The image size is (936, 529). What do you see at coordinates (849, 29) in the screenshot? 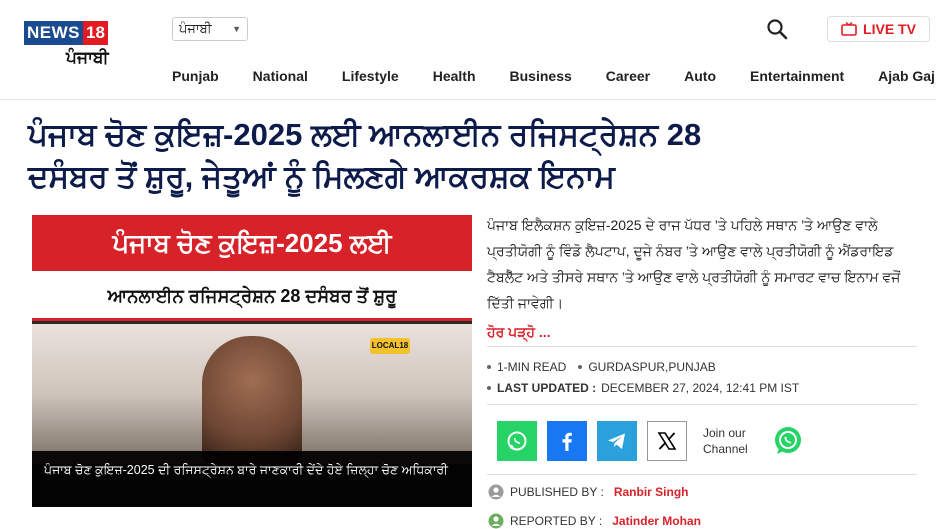
I see `tv-icon` at bounding box center [849, 29].